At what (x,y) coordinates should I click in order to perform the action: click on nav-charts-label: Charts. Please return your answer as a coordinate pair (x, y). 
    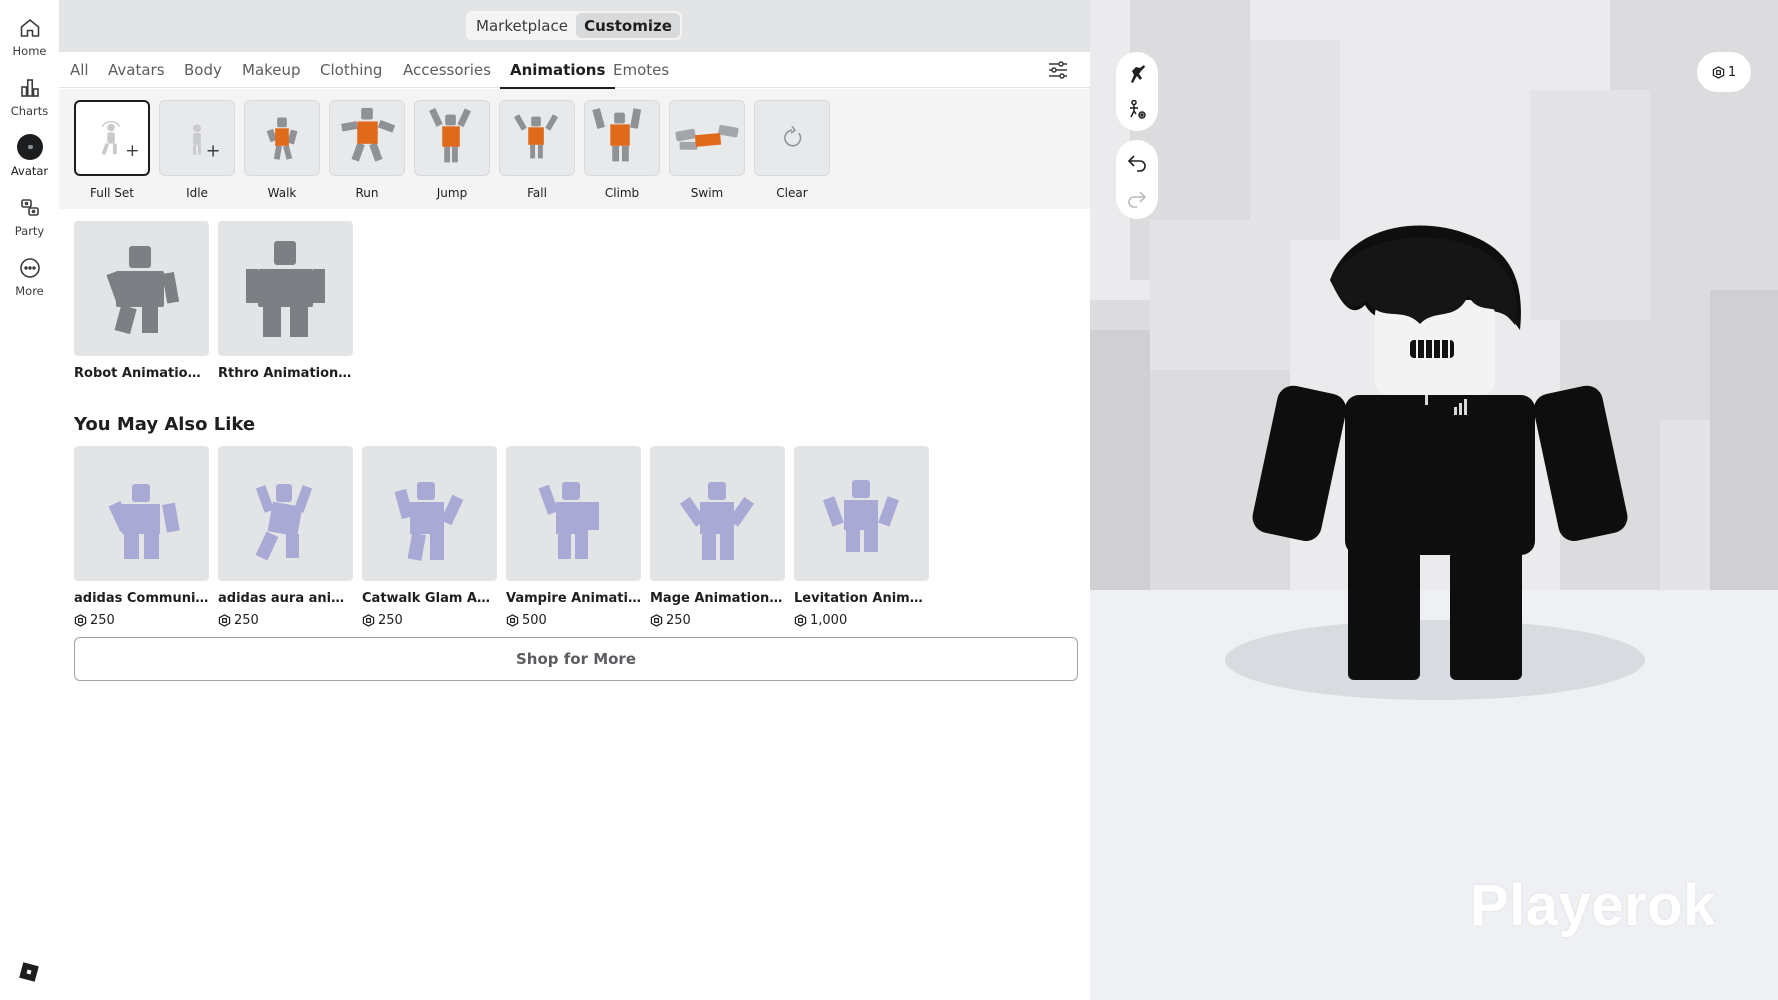
    Looking at the image, I should click on (29, 111).